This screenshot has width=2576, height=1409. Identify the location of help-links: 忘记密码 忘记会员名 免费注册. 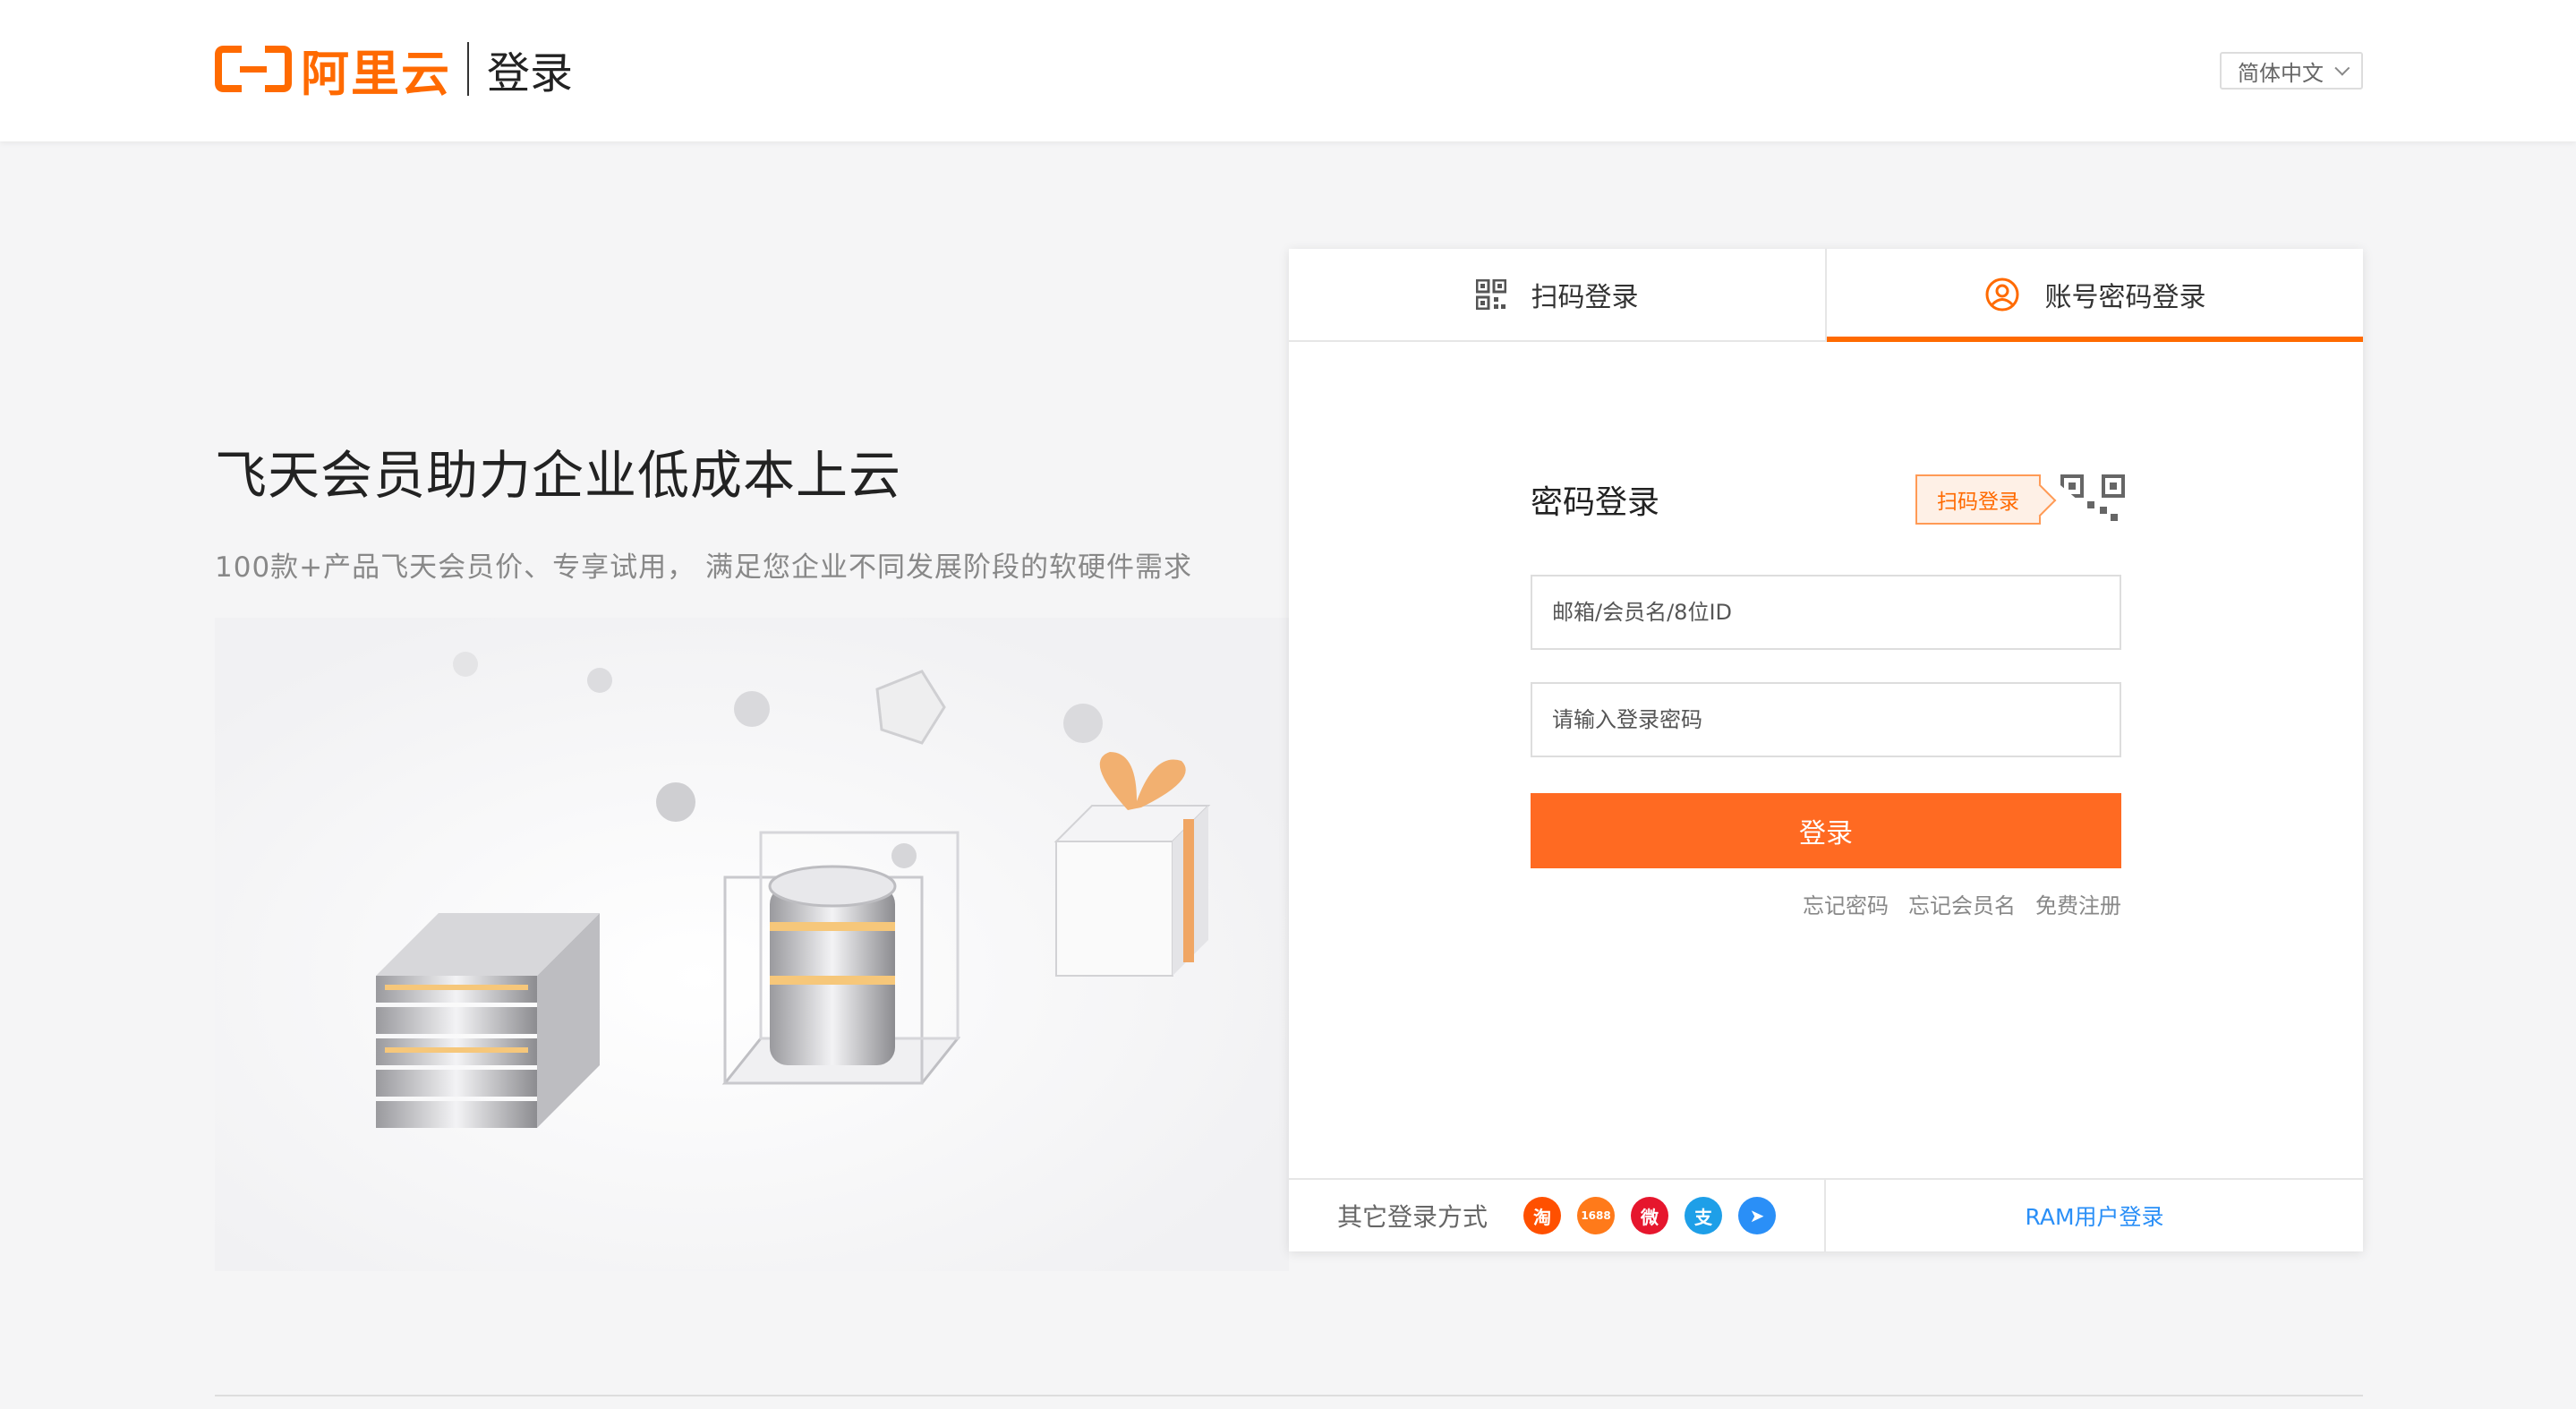
(1962, 904).